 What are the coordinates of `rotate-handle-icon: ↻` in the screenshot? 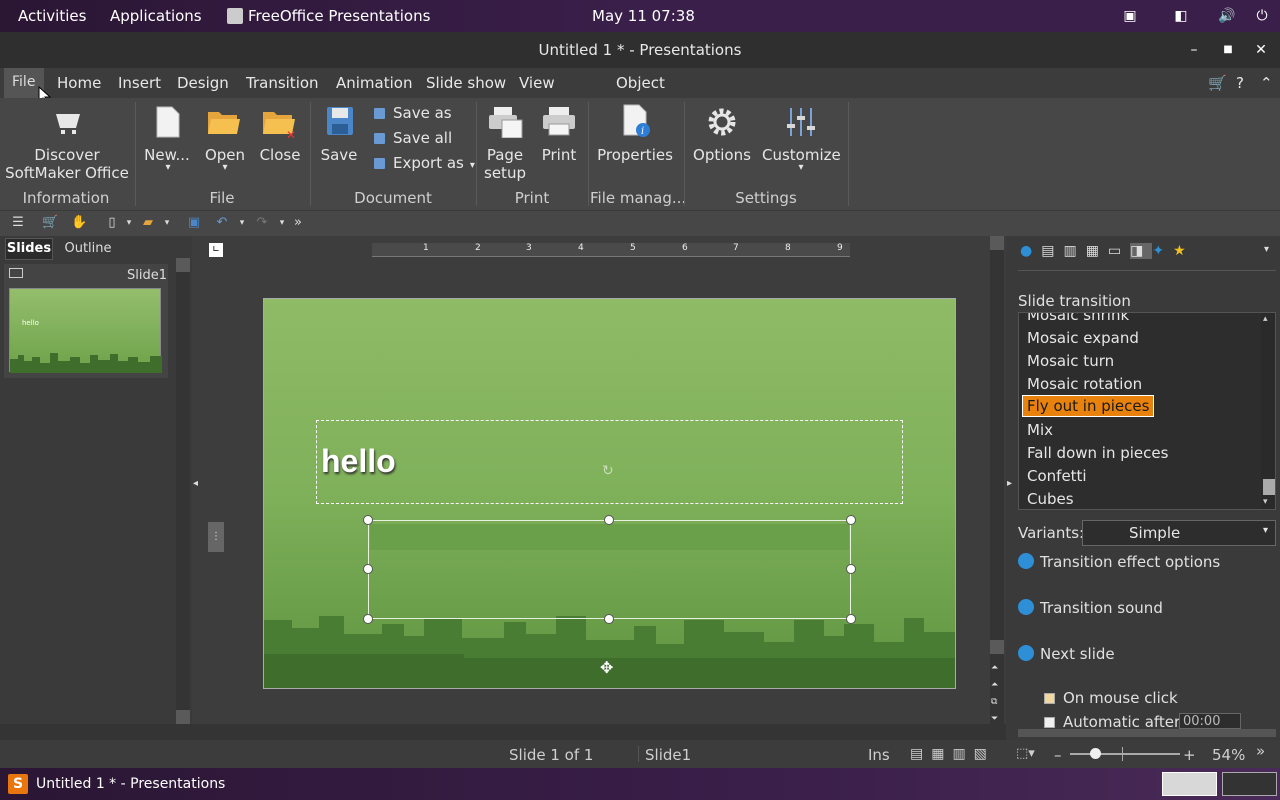 It's located at (608, 471).